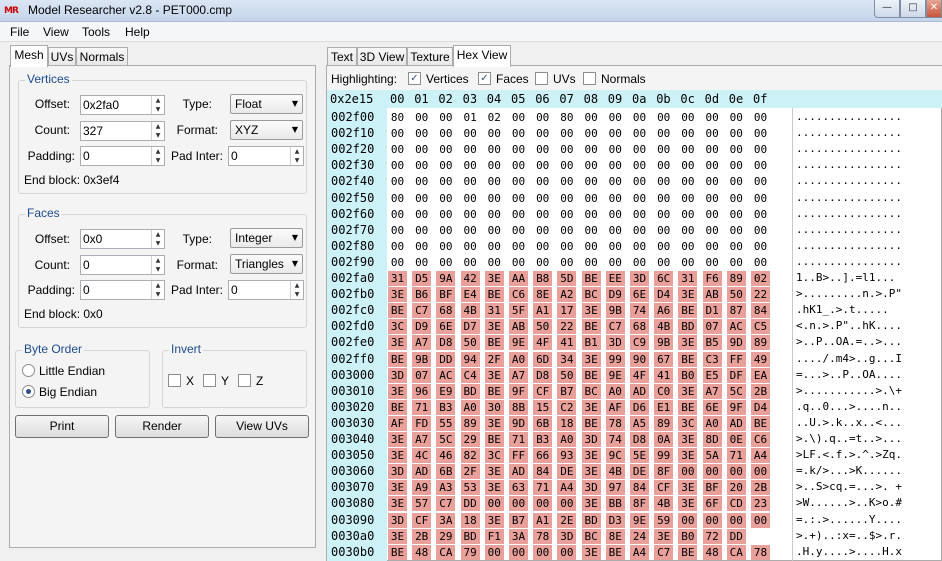 This screenshot has height=561, width=942. What do you see at coordinates (470, 552) in the screenshot?
I see `hex-byte-cell: 79` at bounding box center [470, 552].